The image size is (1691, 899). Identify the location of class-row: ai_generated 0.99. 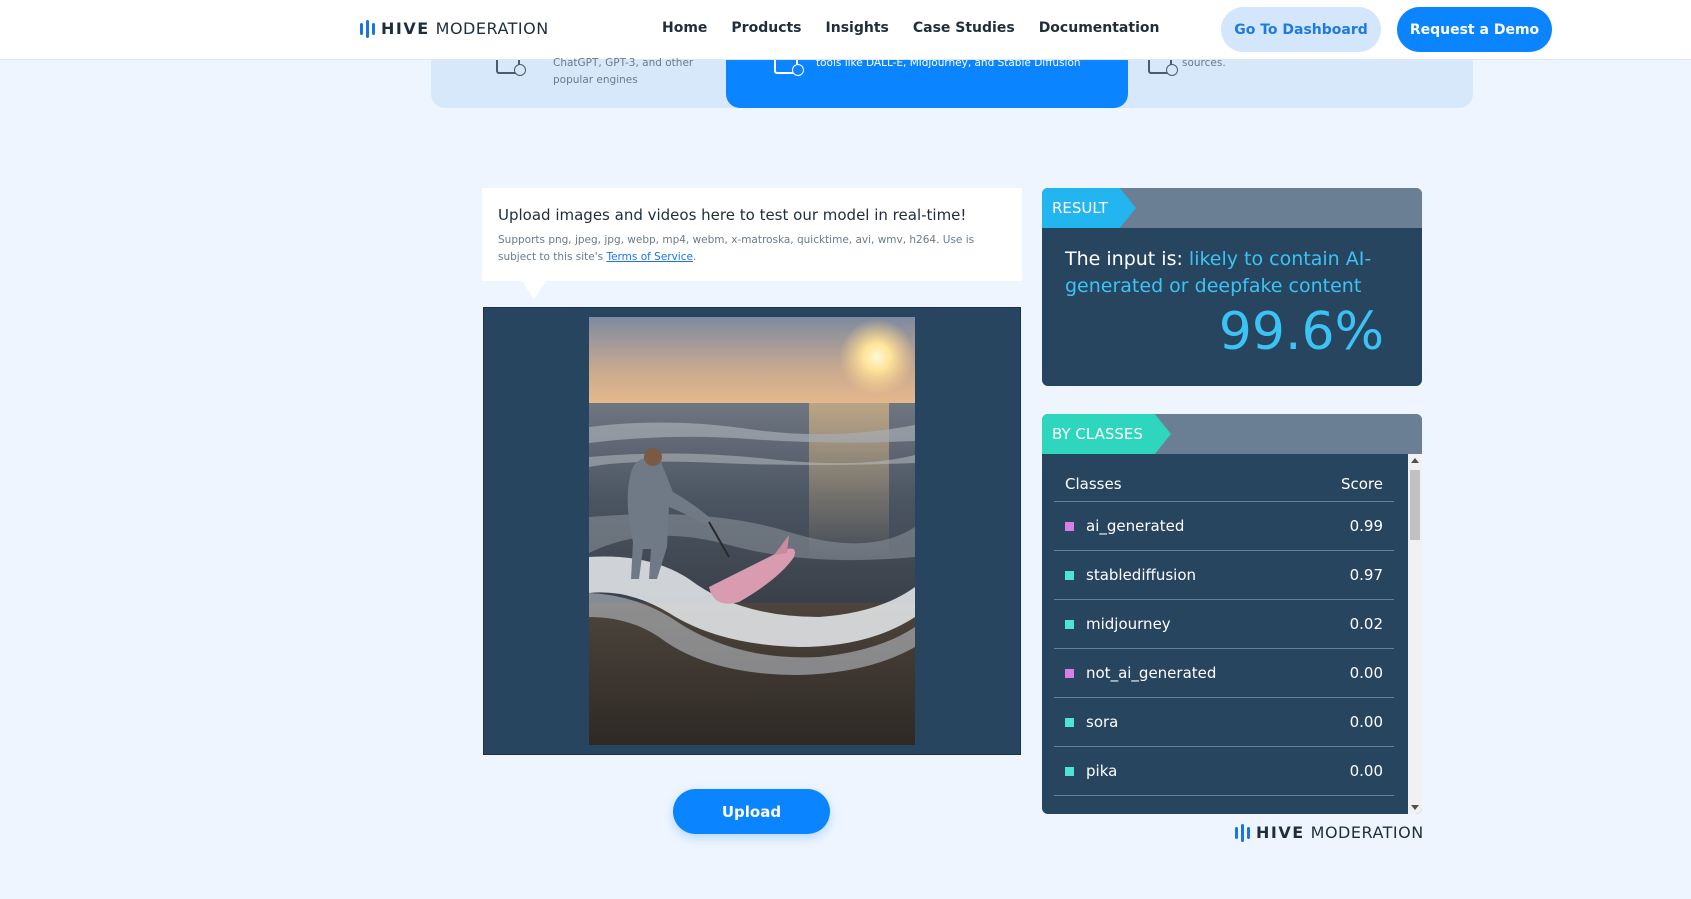
(1224, 526).